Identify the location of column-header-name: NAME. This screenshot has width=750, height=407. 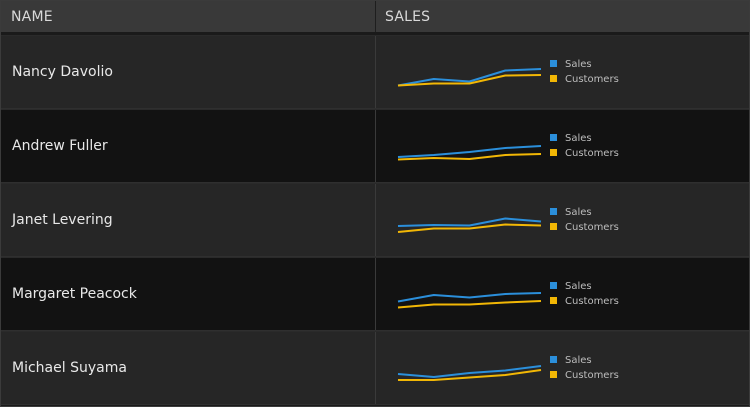
(188, 16).